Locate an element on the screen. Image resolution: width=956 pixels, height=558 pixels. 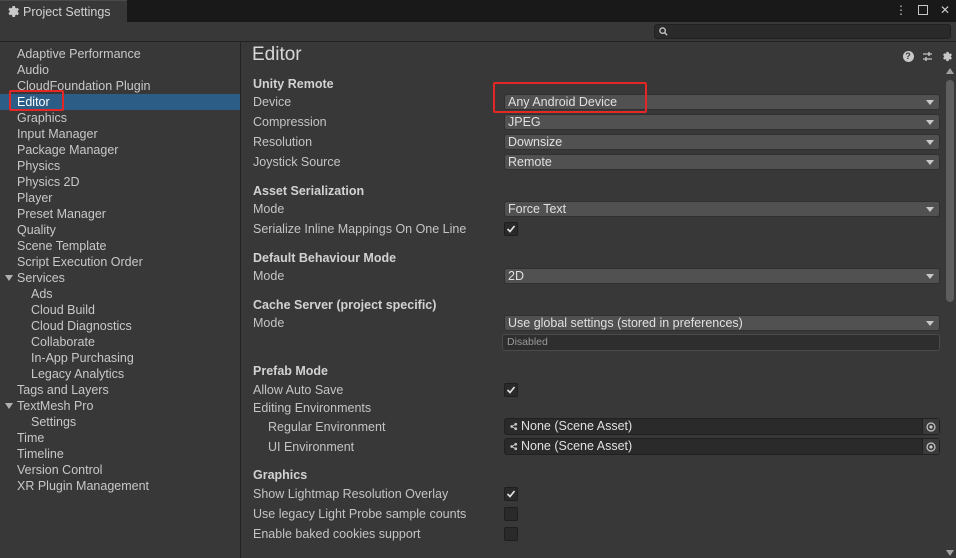
sidebar-item-version-control: Version Control is located at coordinates (120, 470).